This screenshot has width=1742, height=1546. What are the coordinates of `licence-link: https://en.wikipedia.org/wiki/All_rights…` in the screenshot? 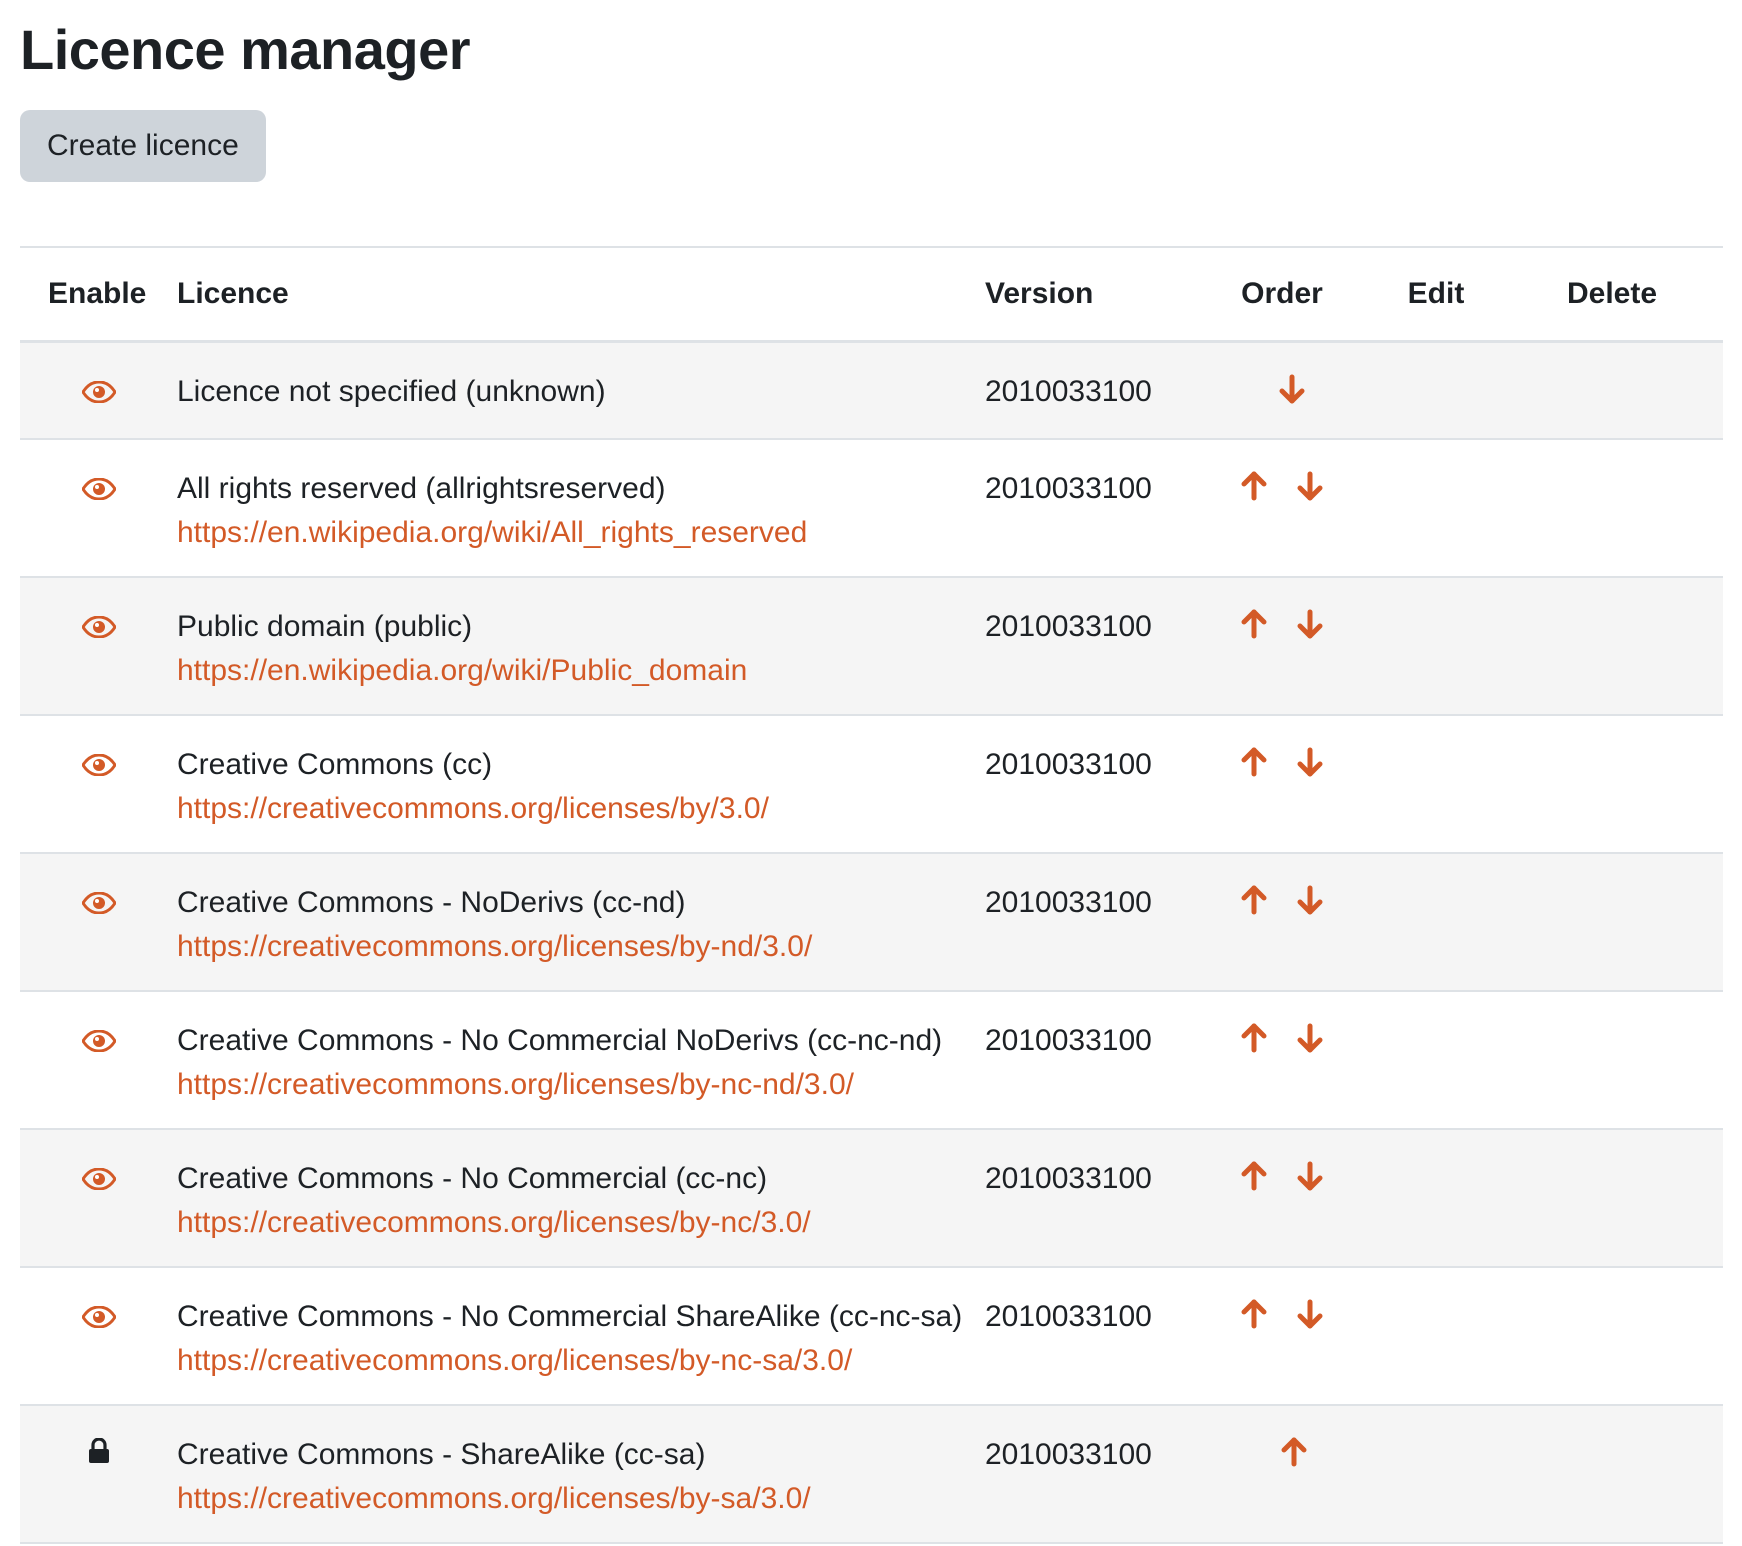 It's located at (581, 533).